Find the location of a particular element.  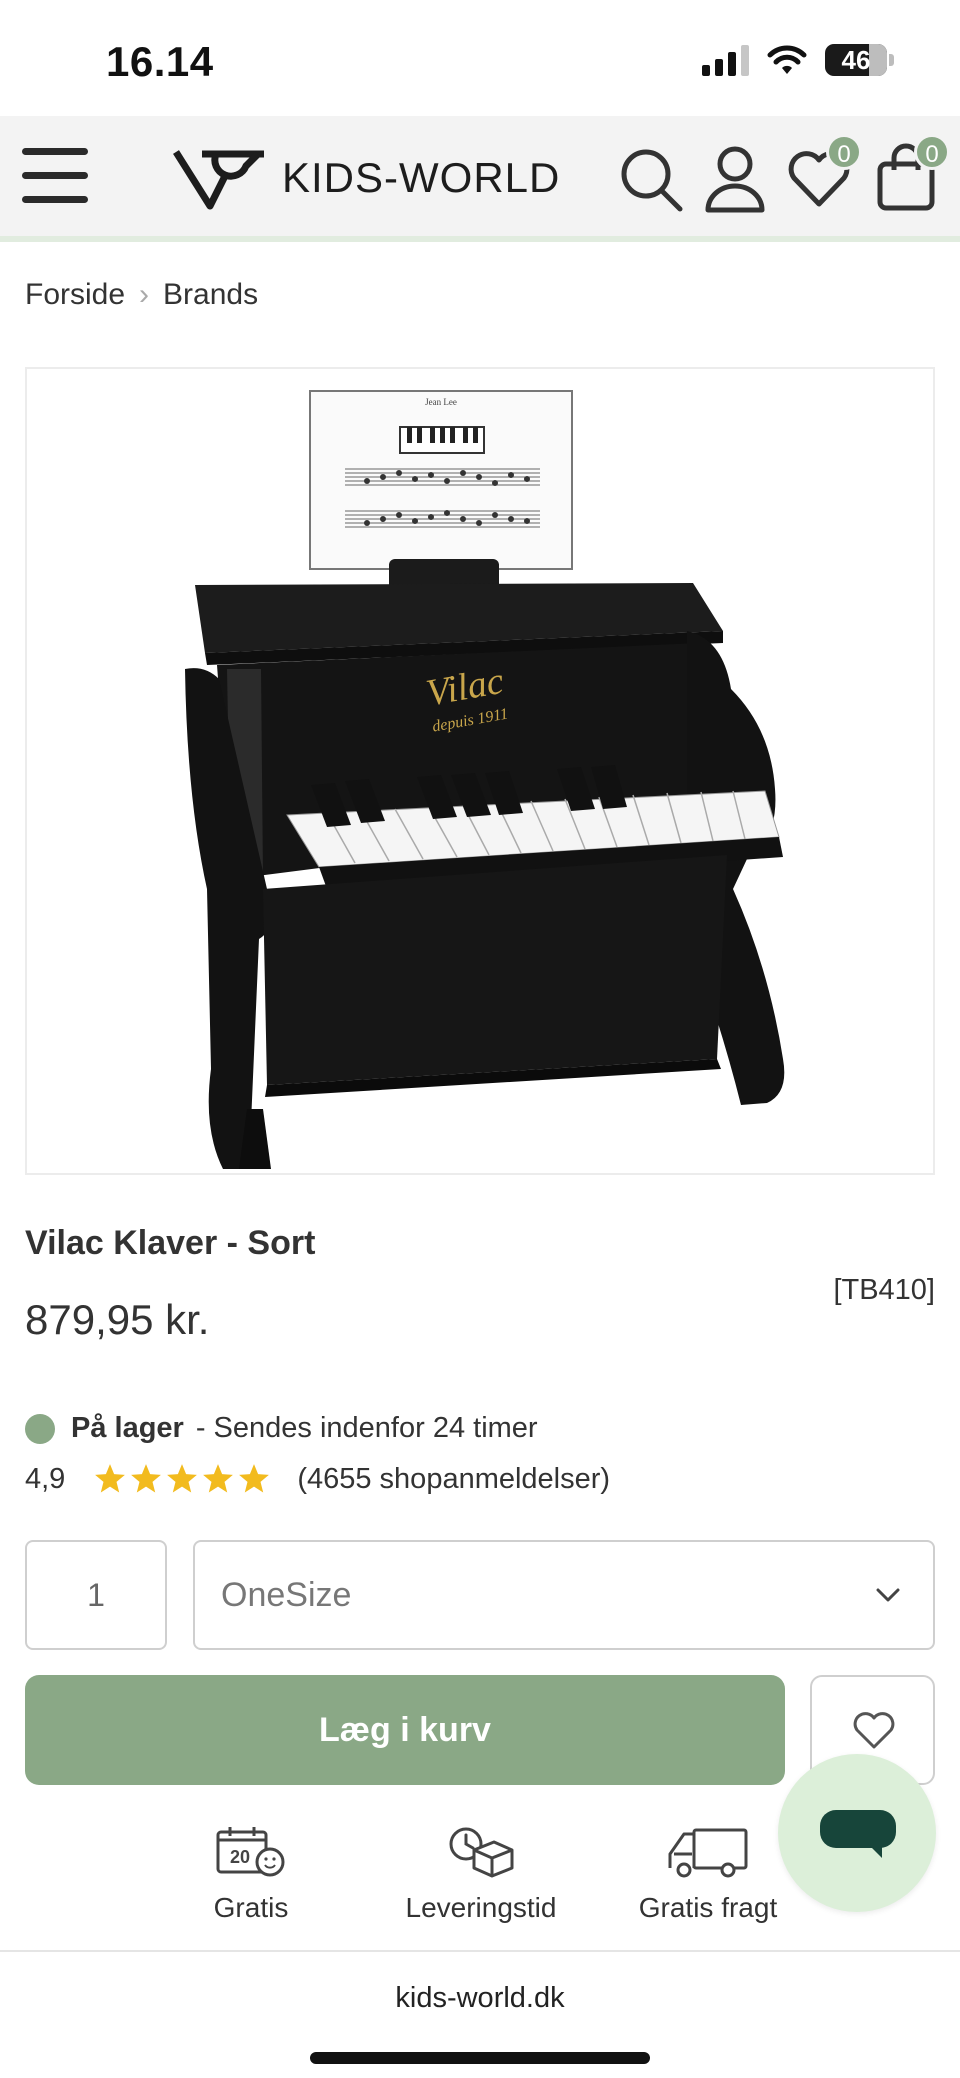

logo-text: KIDS-WORLD is located at coordinates (421, 177).